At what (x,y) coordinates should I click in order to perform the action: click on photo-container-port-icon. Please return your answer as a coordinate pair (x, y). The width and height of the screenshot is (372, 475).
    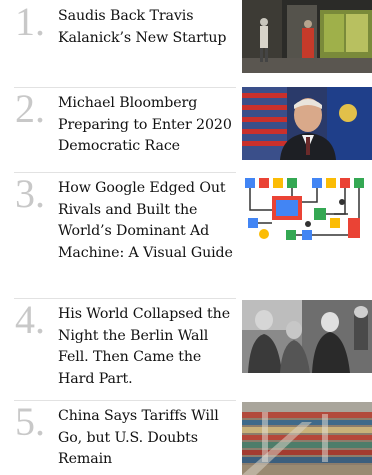
    Looking at the image, I should click on (307, 438).